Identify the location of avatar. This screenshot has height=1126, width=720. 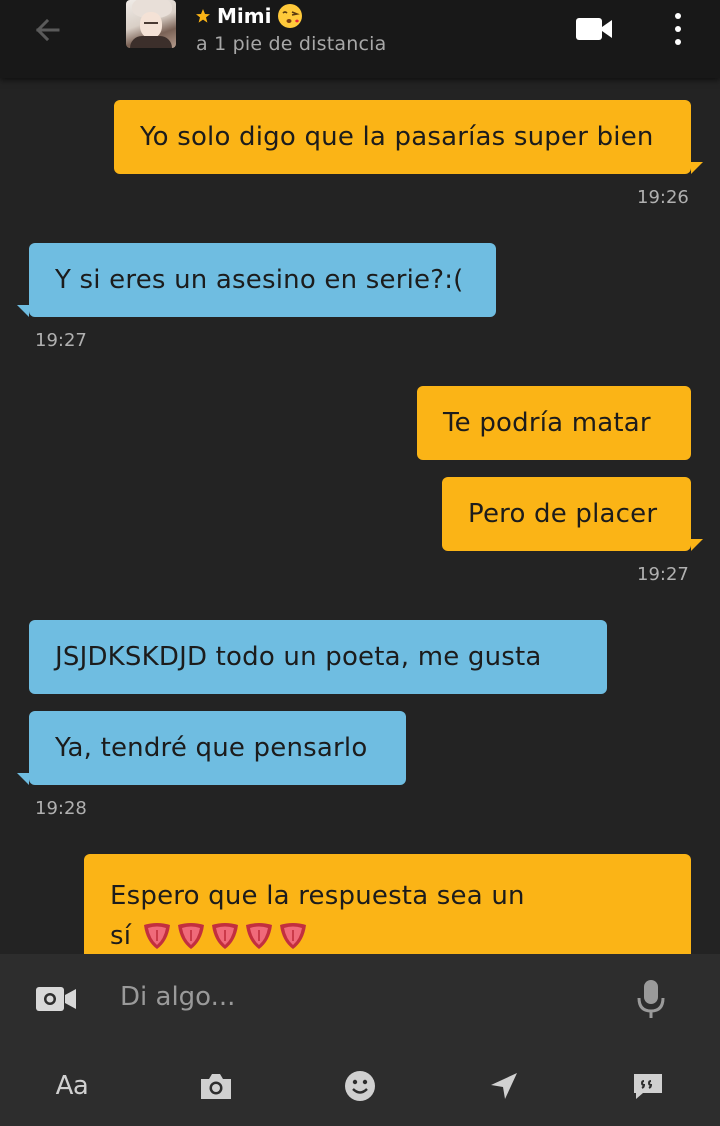
(151, 24).